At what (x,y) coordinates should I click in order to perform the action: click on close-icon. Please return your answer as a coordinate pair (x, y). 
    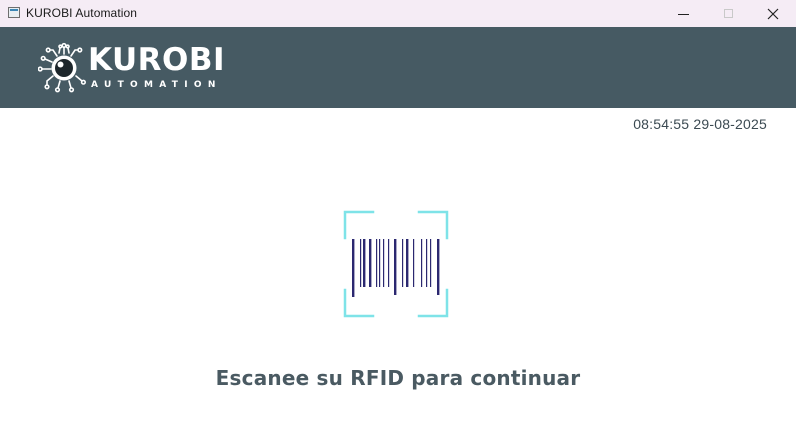
    Looking at the image, I should click on (773, 13).